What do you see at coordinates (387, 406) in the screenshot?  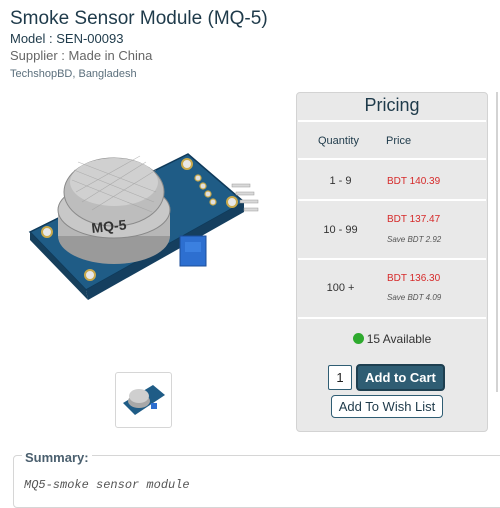 I see `add-to-wishlist-button: Add To Wish List` at bounding box center [387, 406].